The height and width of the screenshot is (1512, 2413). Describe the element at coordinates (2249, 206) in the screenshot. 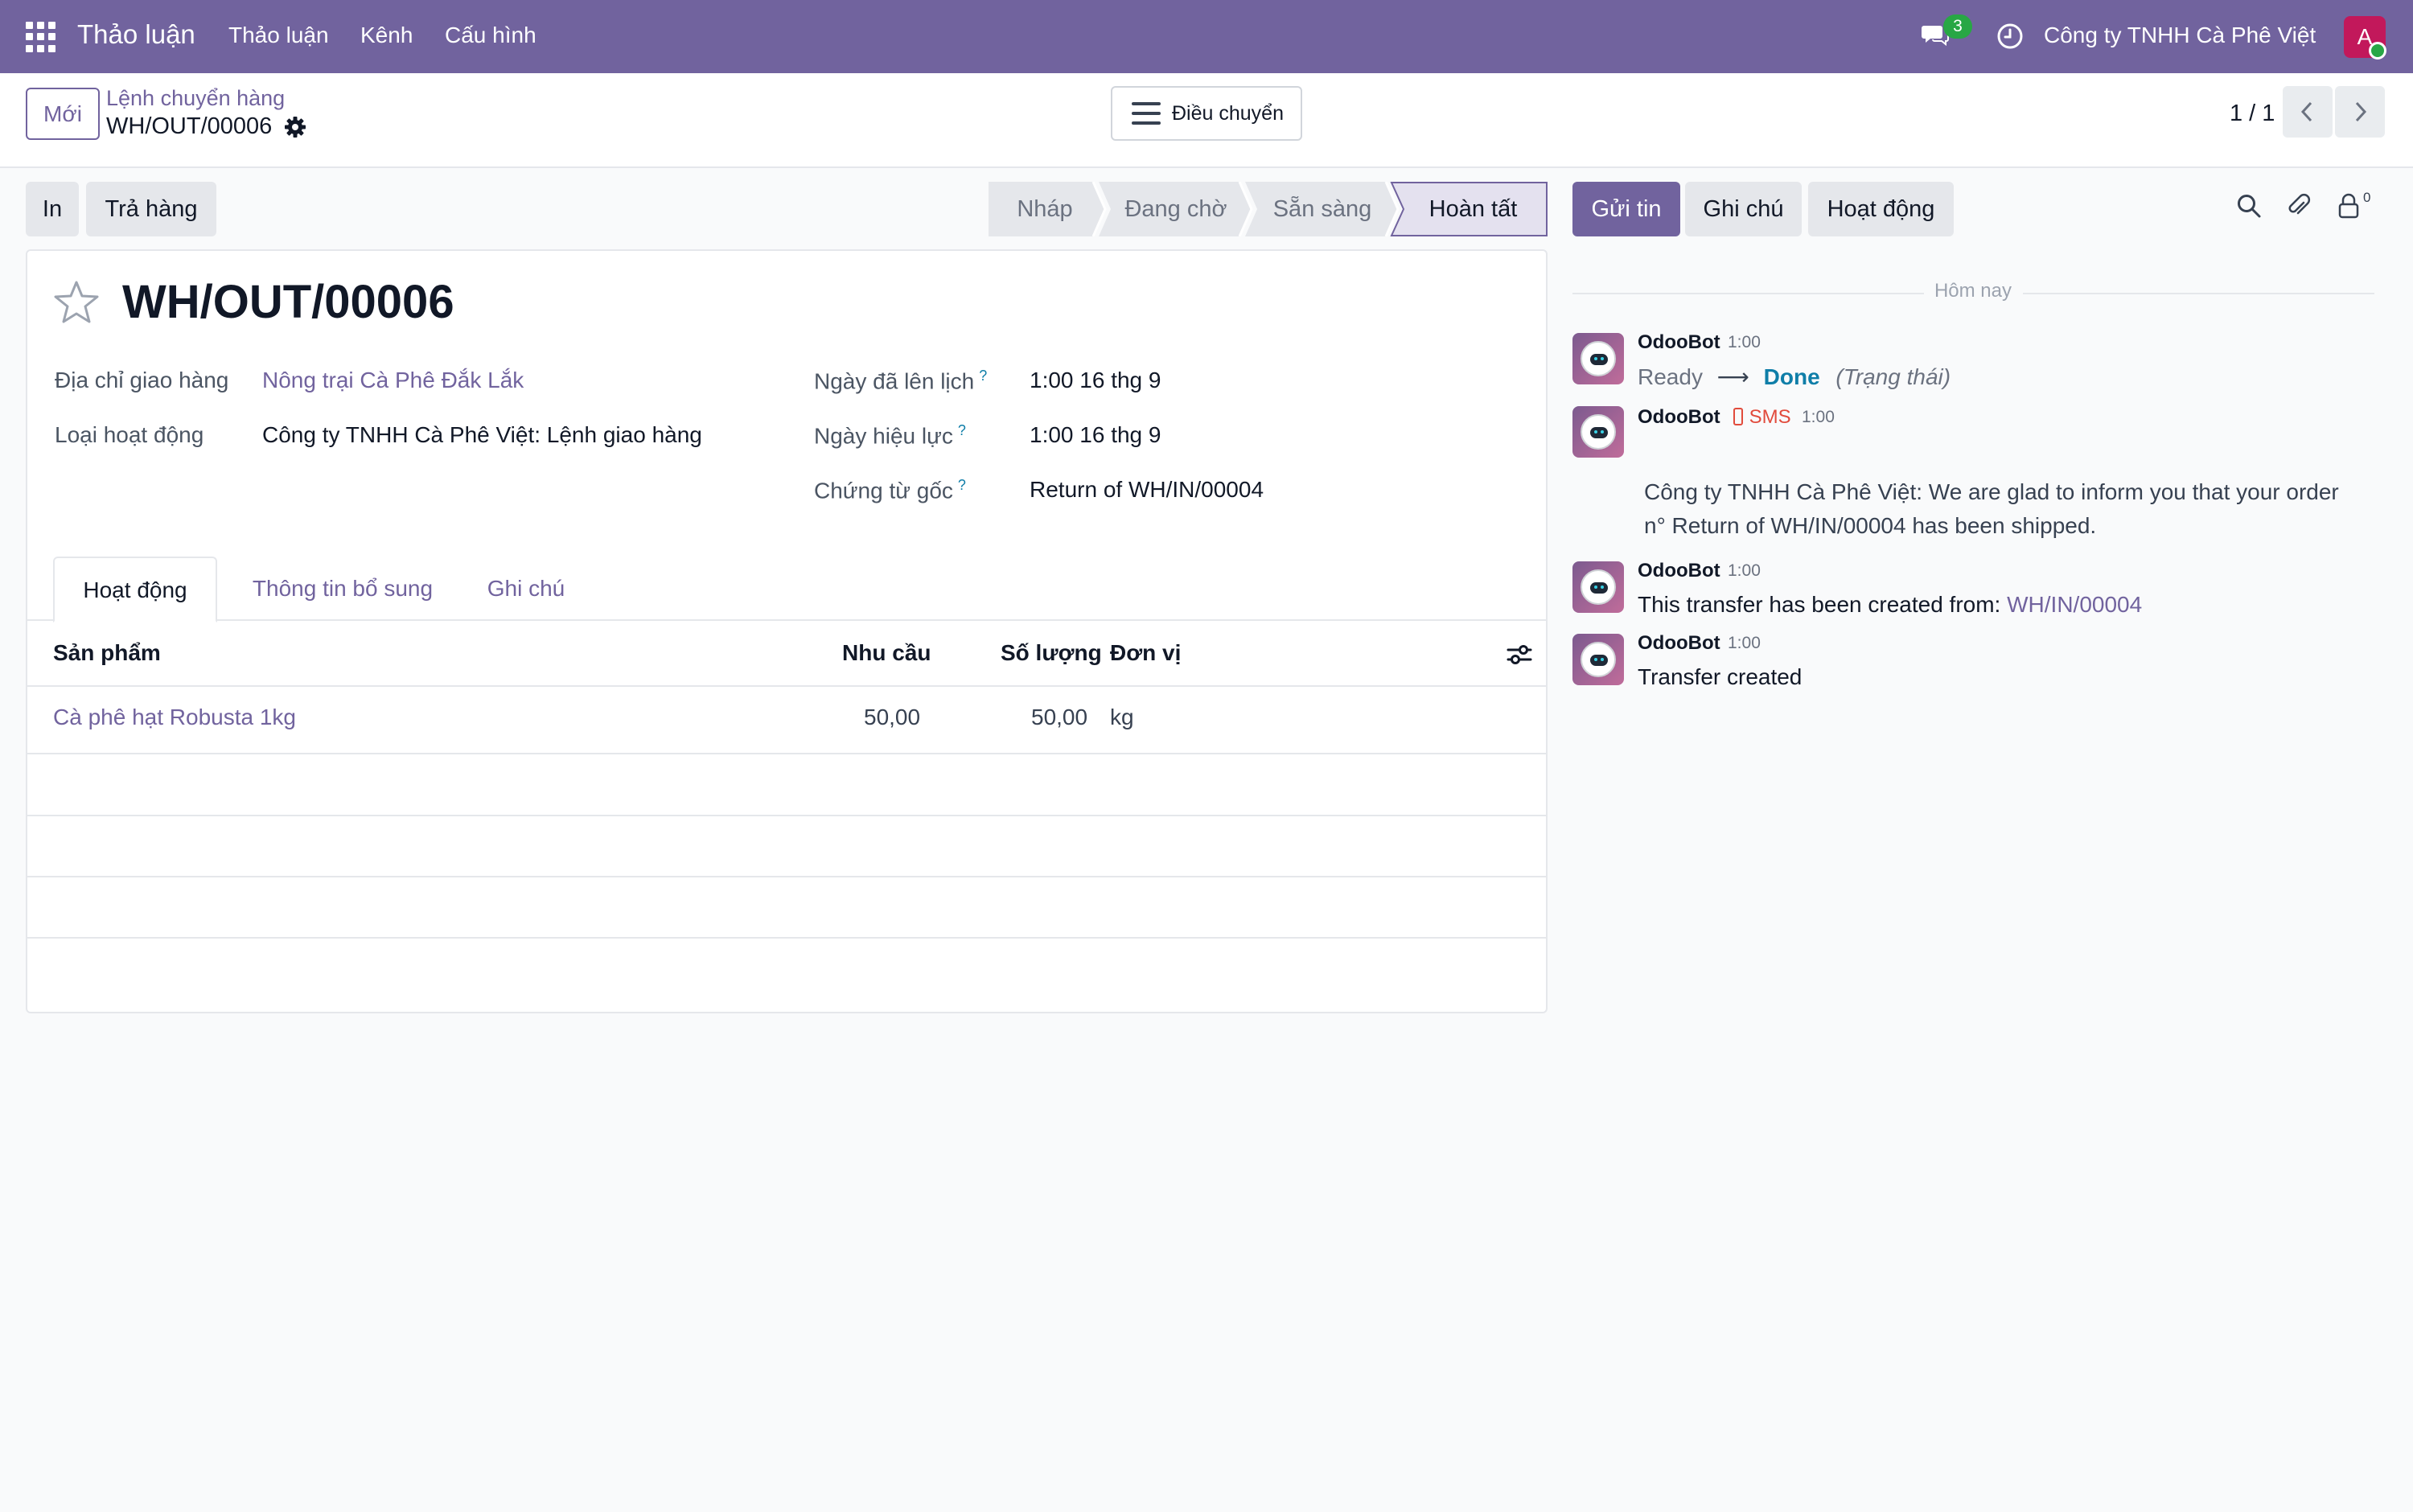

I see `search-icon` at that location.